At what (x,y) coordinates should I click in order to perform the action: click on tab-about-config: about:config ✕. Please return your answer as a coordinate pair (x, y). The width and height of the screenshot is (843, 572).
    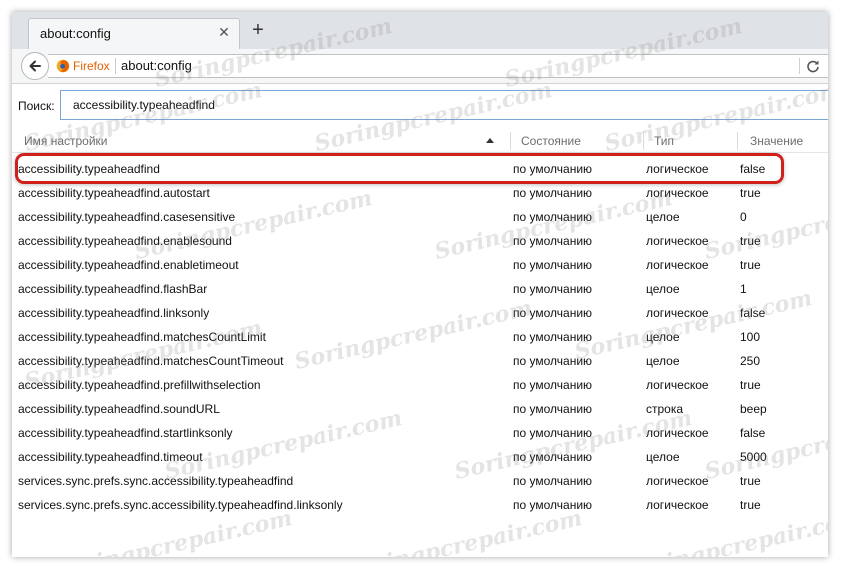
    Looking at the image, I should click on (134, 33).